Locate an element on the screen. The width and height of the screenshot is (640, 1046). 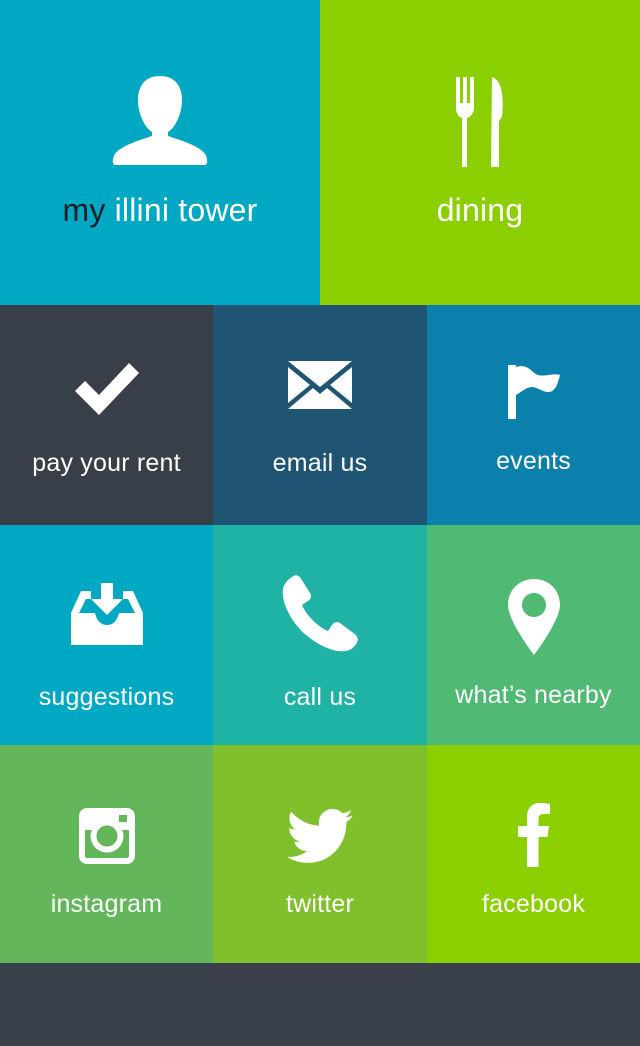
tile-suggestions: suggestions is located at coordinates (106, 635).